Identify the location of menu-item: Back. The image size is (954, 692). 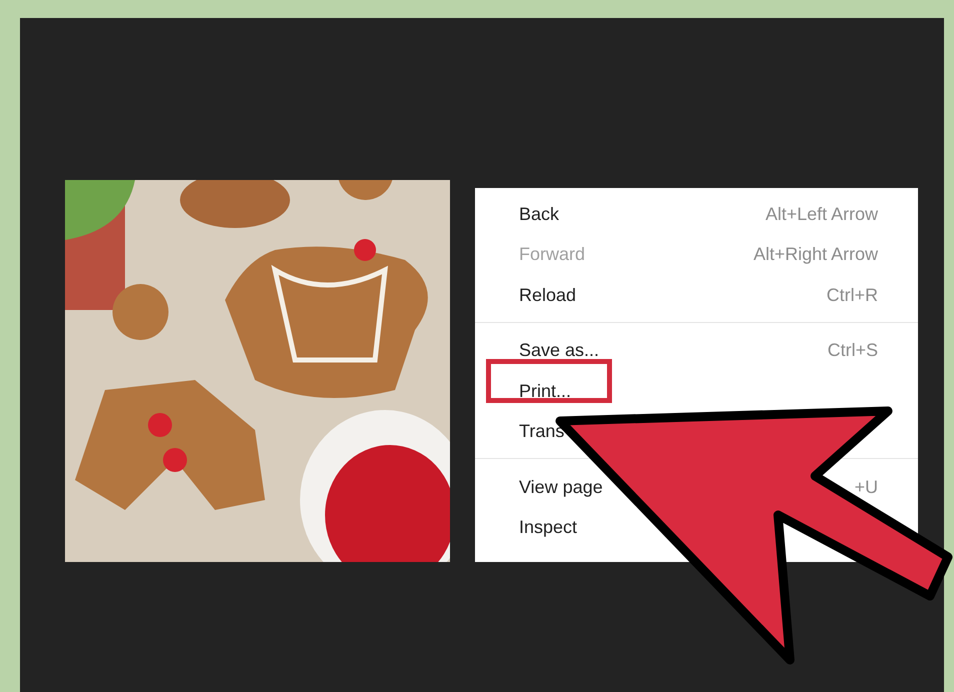
(539, 214).